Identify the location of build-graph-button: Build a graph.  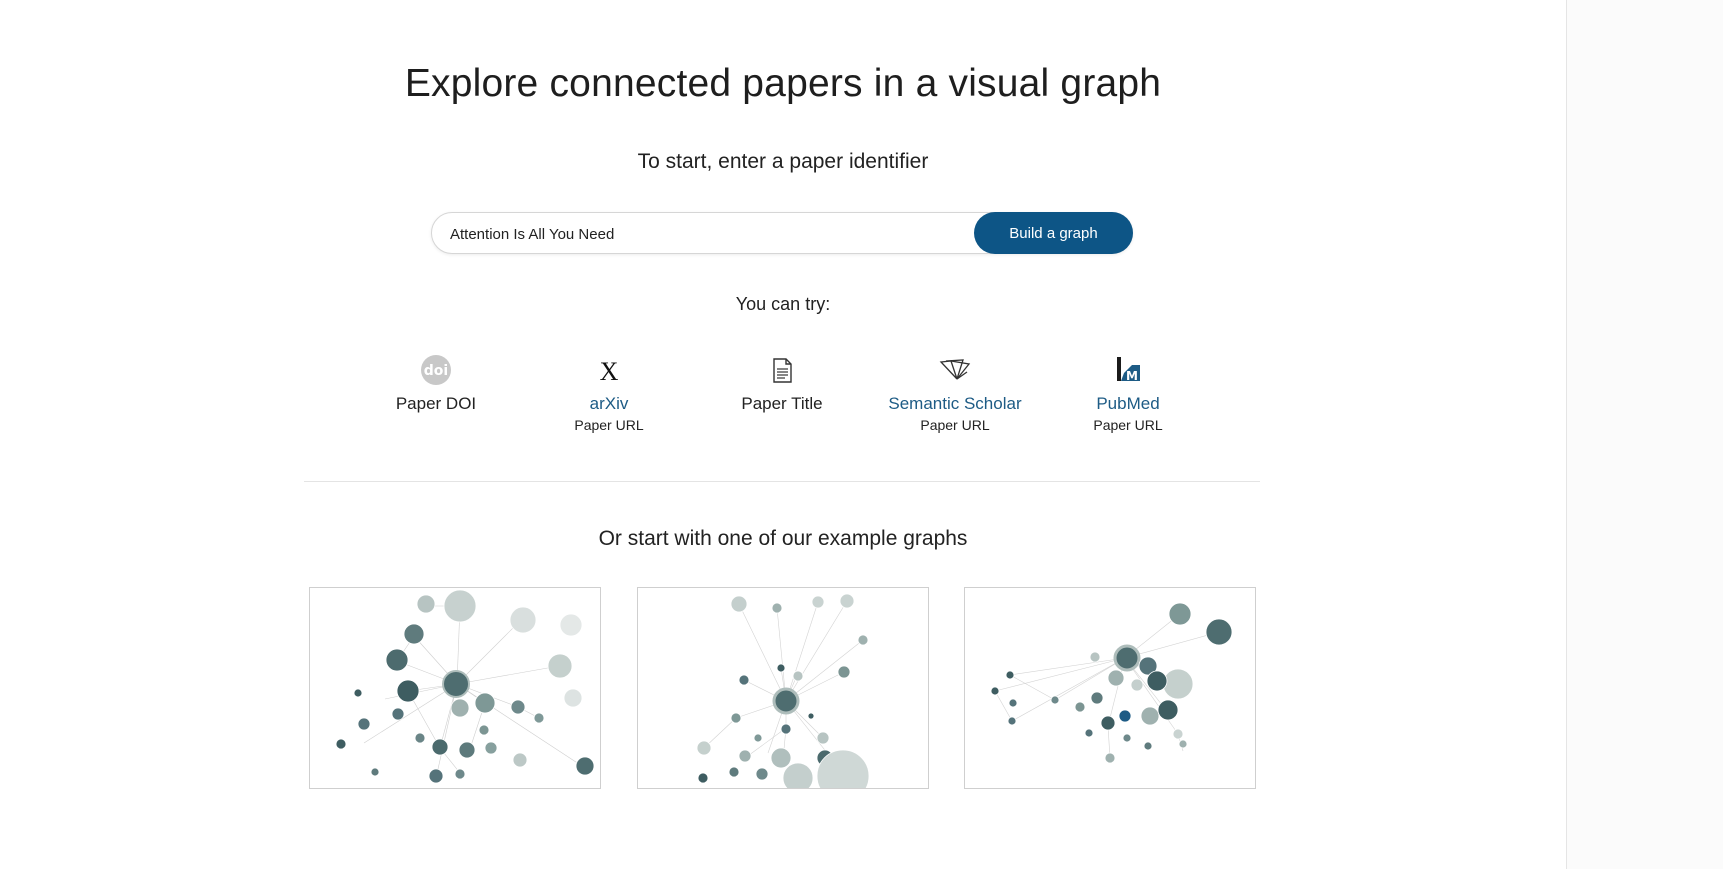
(1053, 233).